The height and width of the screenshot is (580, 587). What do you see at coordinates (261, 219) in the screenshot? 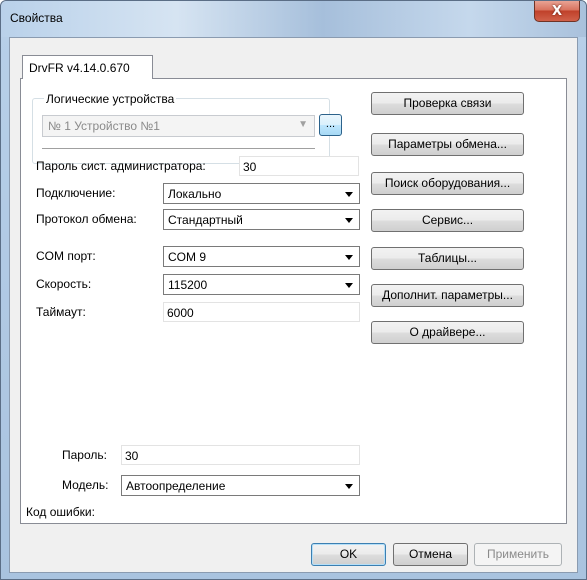
I see `protocol-select: Стандартный` at bounding box center [261, 219].